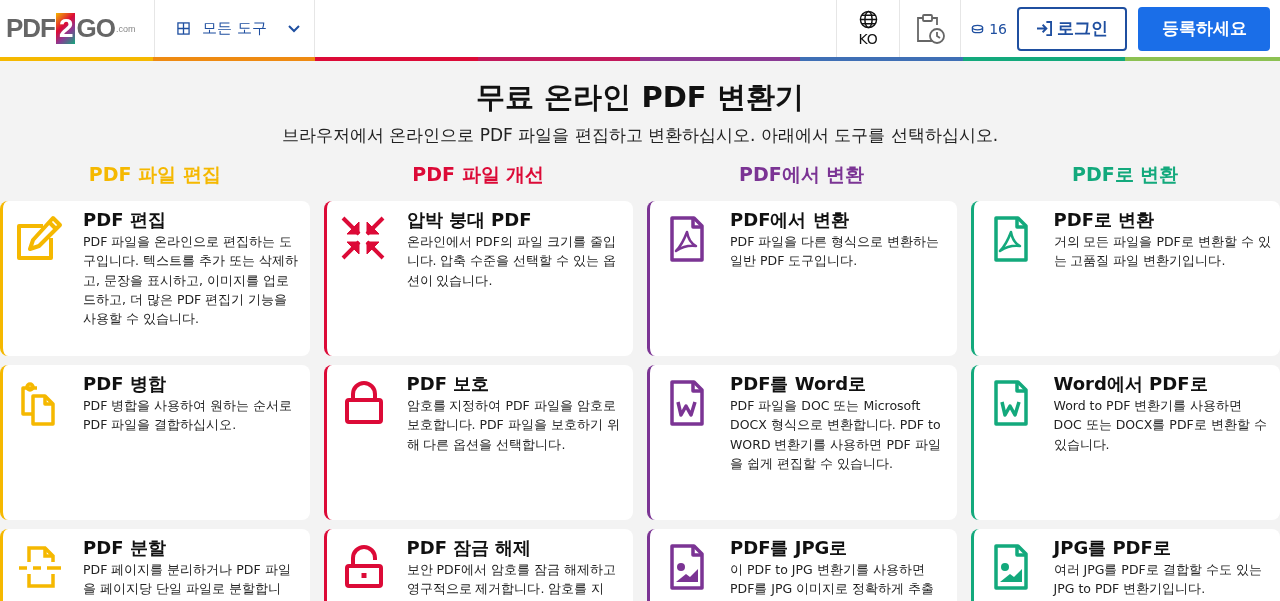 This screenshot has height=601, width=1280. What do you see at coordinates (478, 174) in the screenshot?
I see `category-heading: PDF 파일 개선` at bounding box center [478, 174].